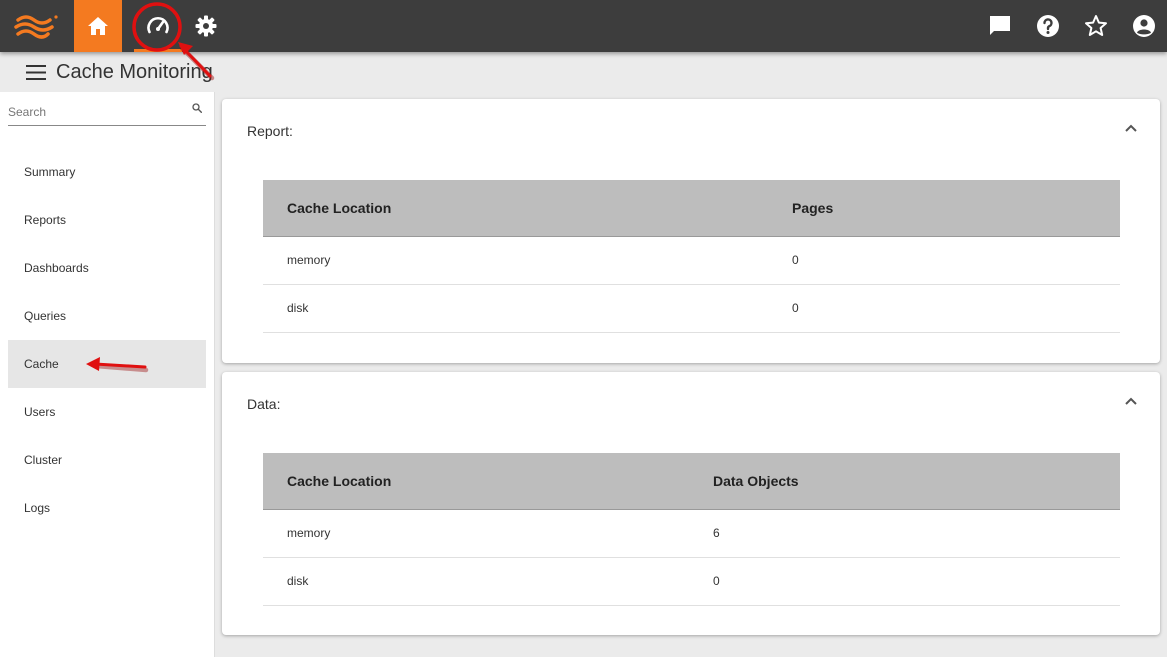 The height and width of the screenshot is (657, 1167). Describe the element at coordinates (1048, 26) in the screenshot. I see `help-icon` at that location.